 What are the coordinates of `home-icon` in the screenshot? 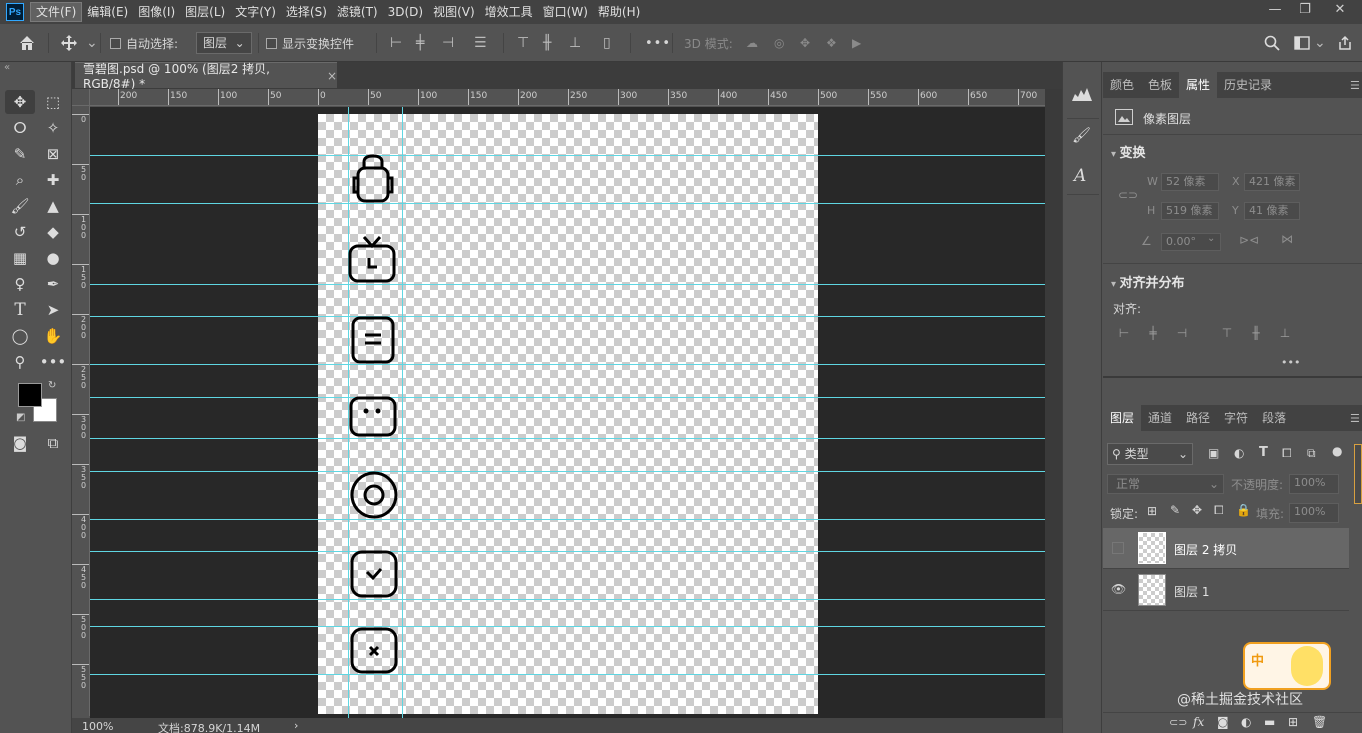 It's located at (27, 43).